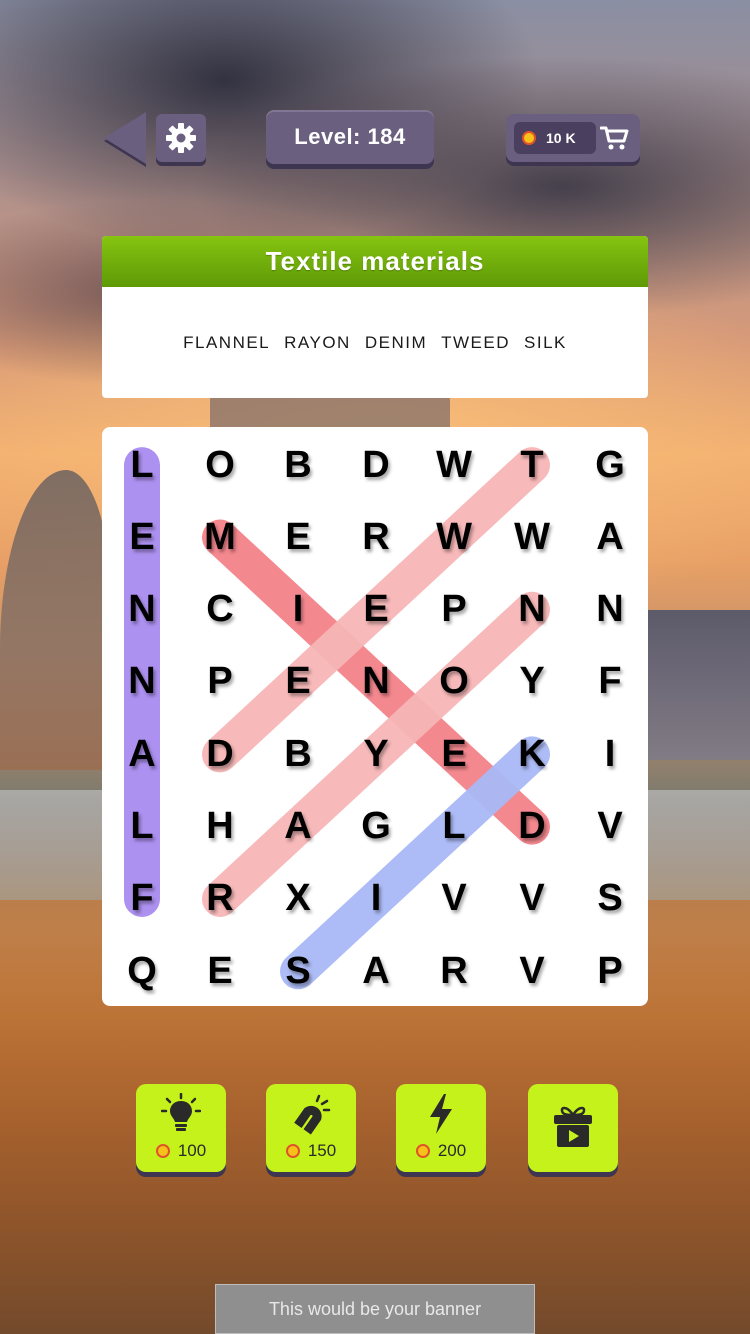 The height and width of the screenshot is (1334, 750). Describe the element at coordinates (476, 342) in the screenshot. I see `target-word: TWEED` at that location.